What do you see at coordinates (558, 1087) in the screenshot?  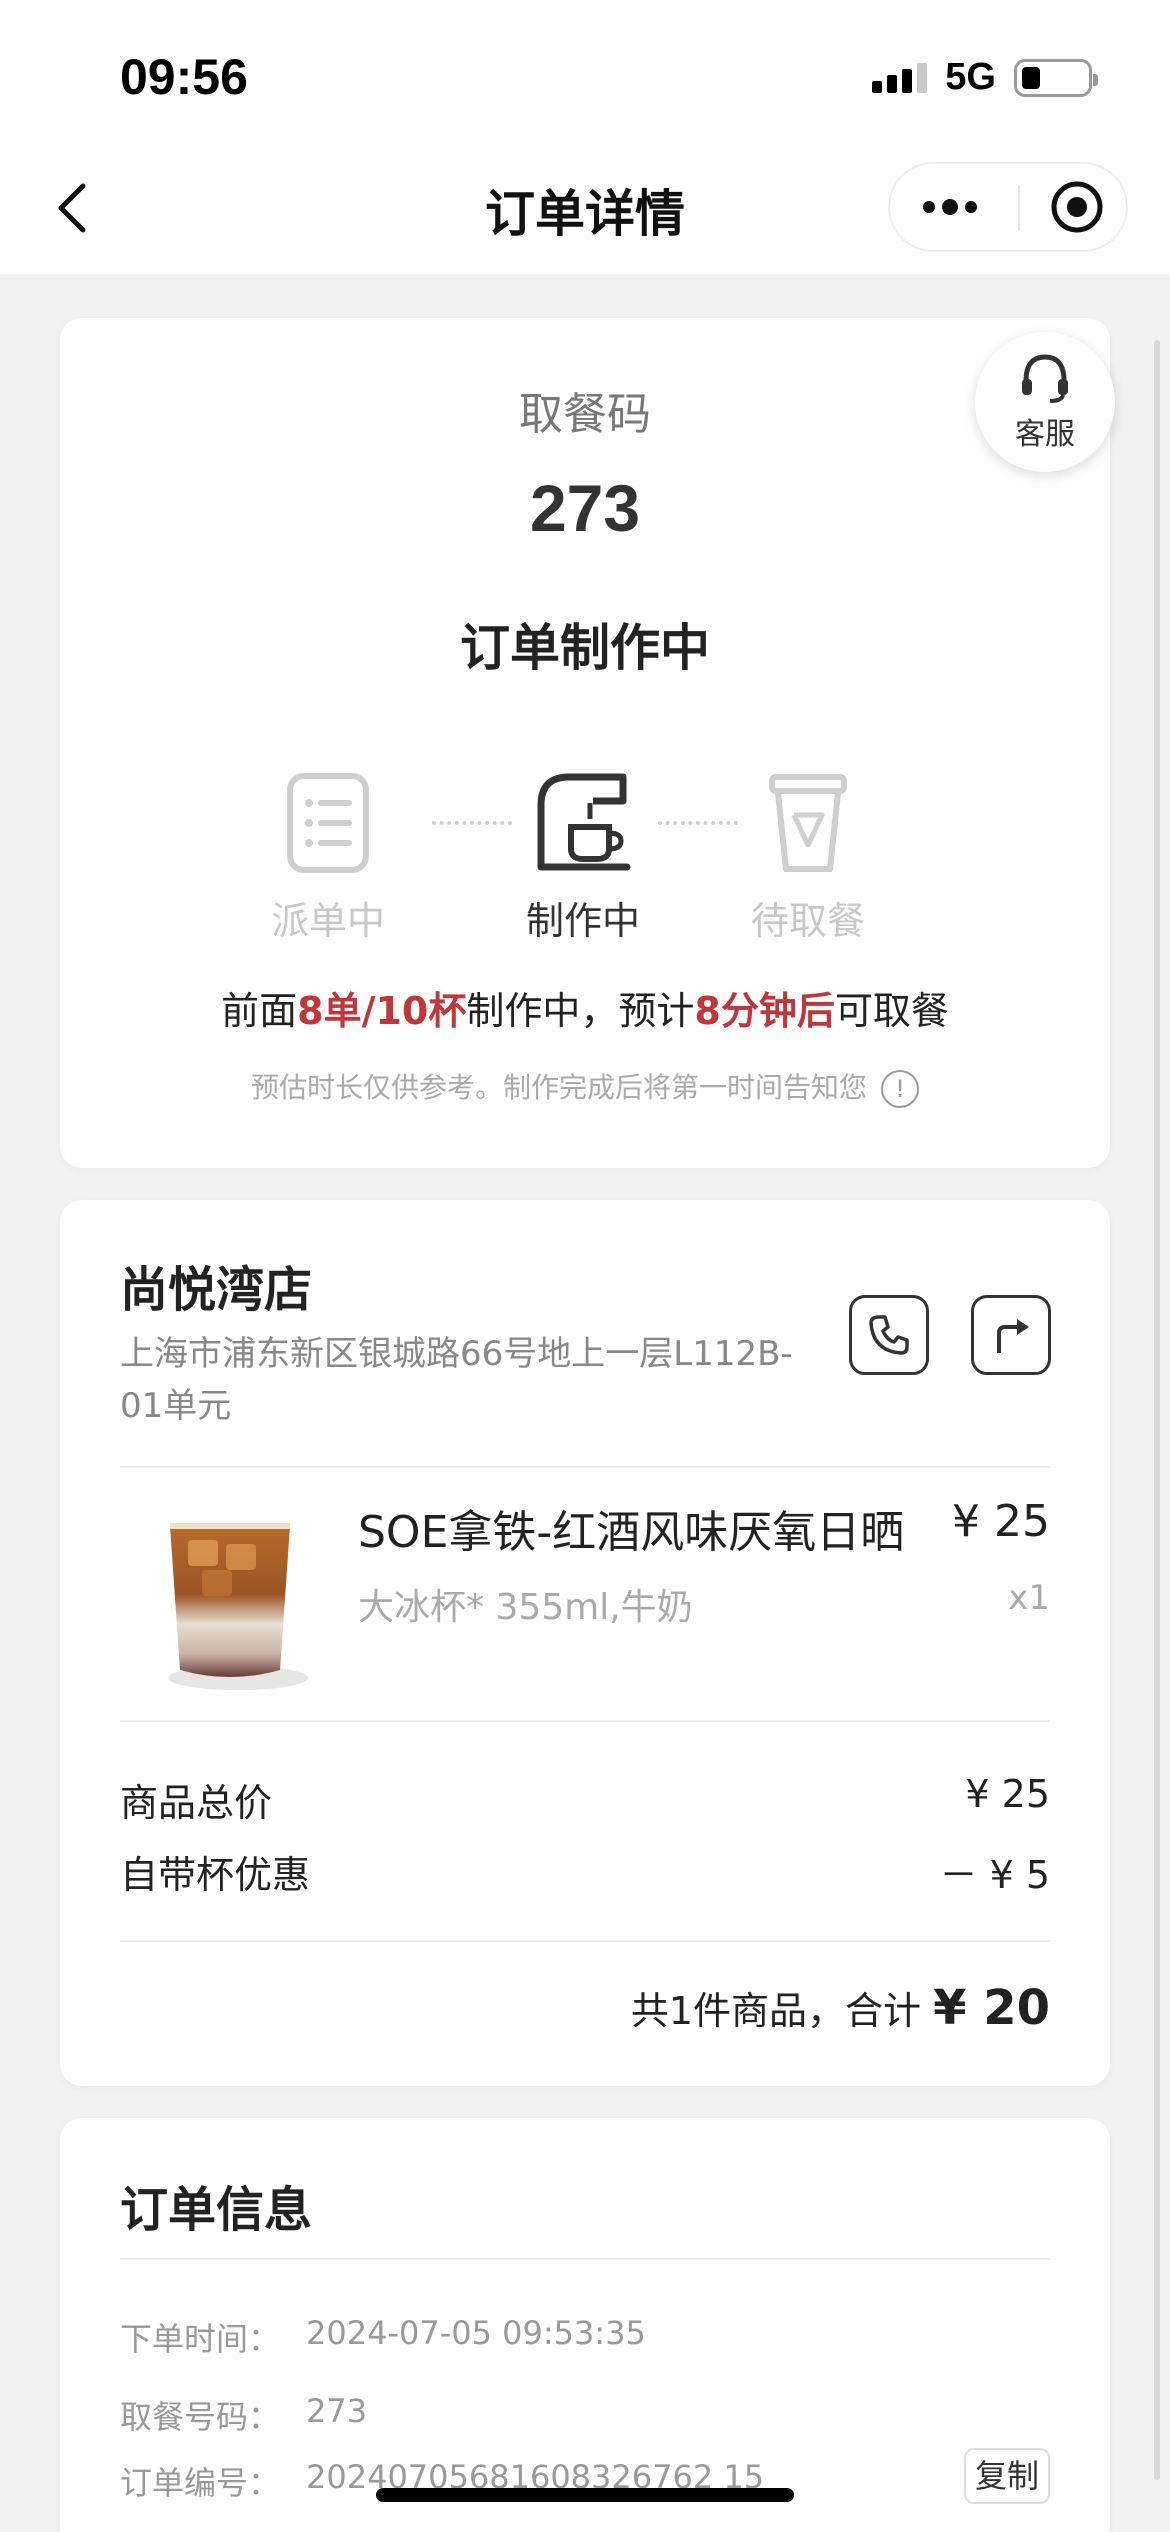 I see `eta-note-text: 预估时长仅供参考。制作完成后将第一时间告知您` at bounding box center [558, 1087].